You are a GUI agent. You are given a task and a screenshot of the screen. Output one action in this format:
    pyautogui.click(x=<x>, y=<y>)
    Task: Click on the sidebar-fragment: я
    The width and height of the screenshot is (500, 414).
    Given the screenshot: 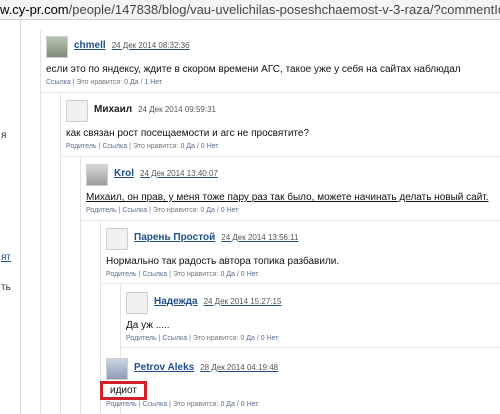 What is the action you would take?
    pyautogui.click(x=4, y=135)
    